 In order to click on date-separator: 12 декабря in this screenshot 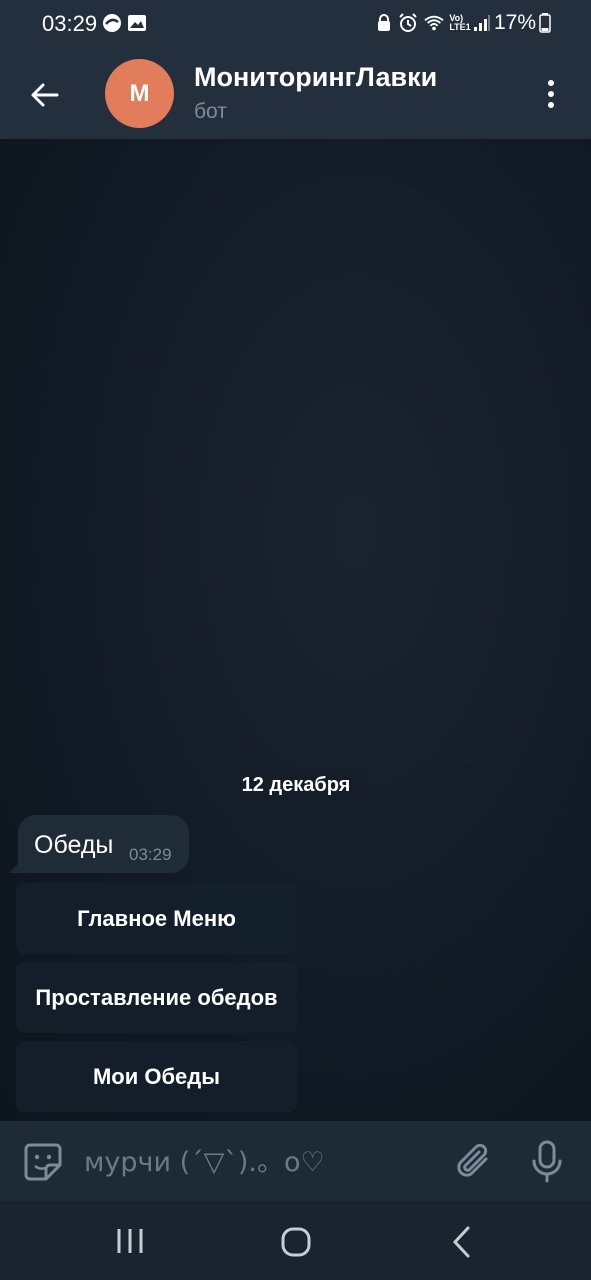, I will do `click(296, 785)`.